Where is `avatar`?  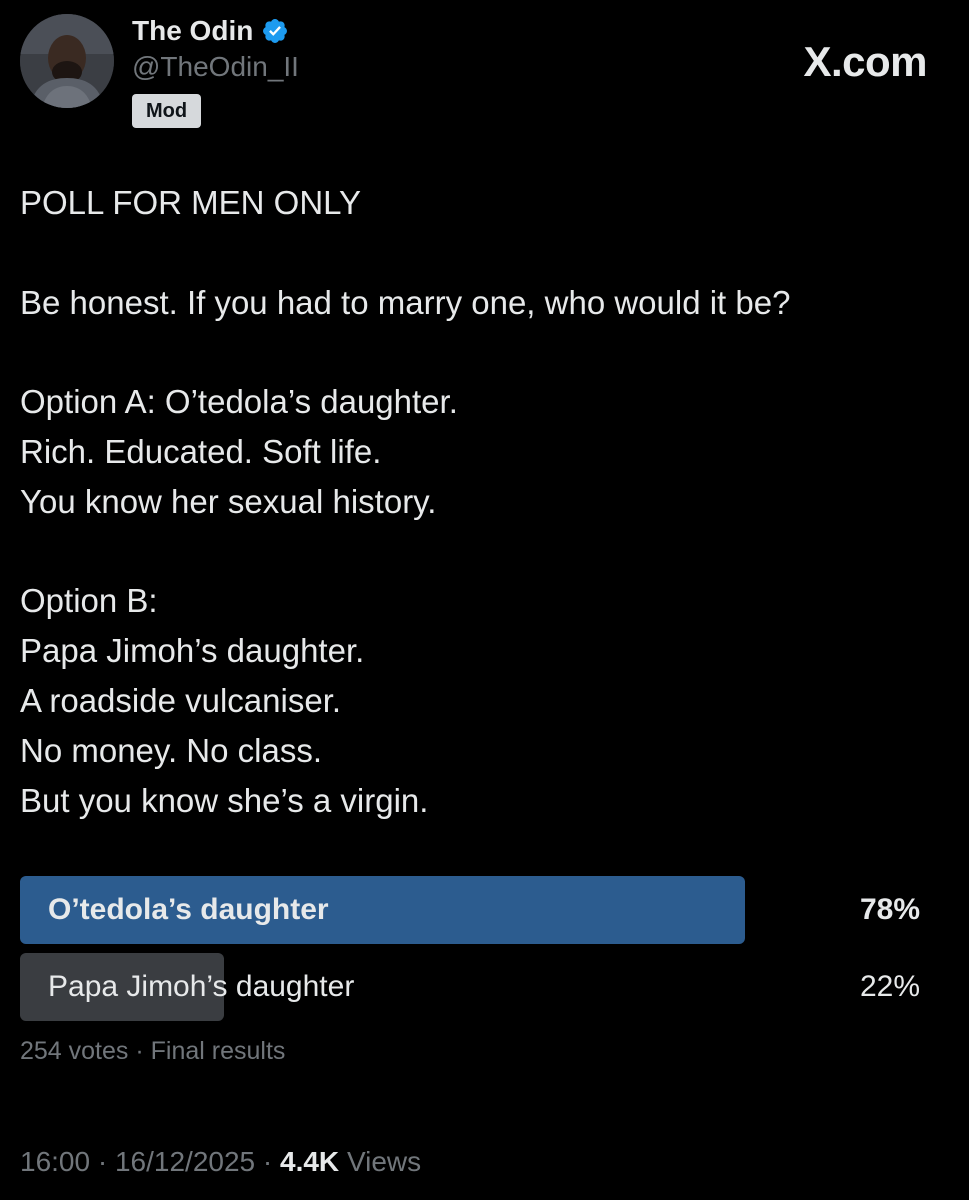 avatar is located at coordinates (67, 61).